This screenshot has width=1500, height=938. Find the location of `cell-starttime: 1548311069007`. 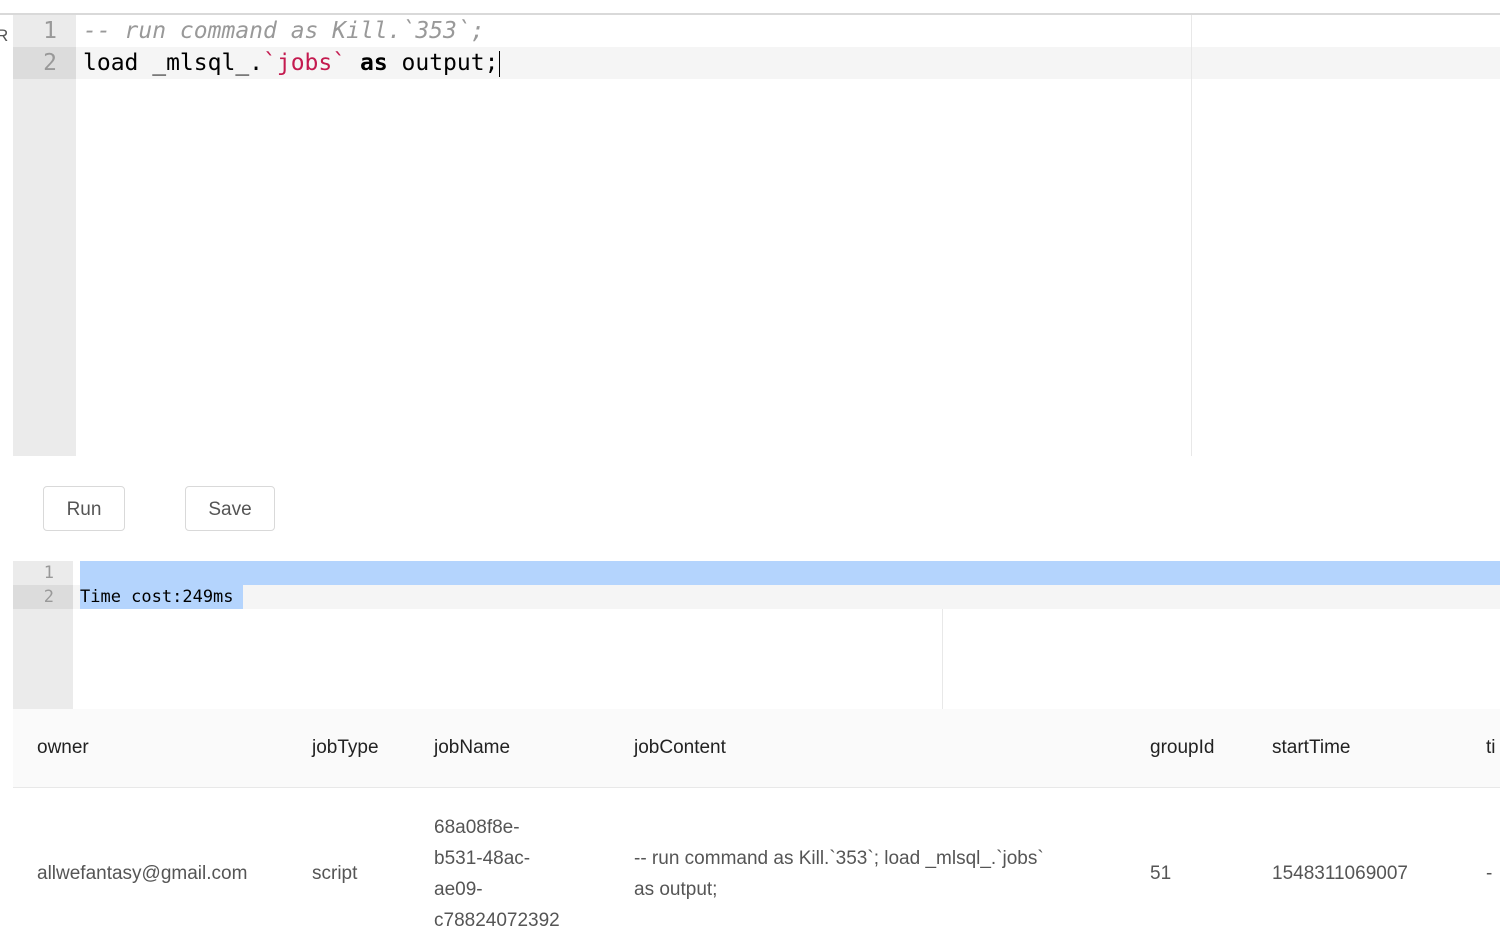

cell-starttime: 1548311069007 is located at coordinates (1340, 873).